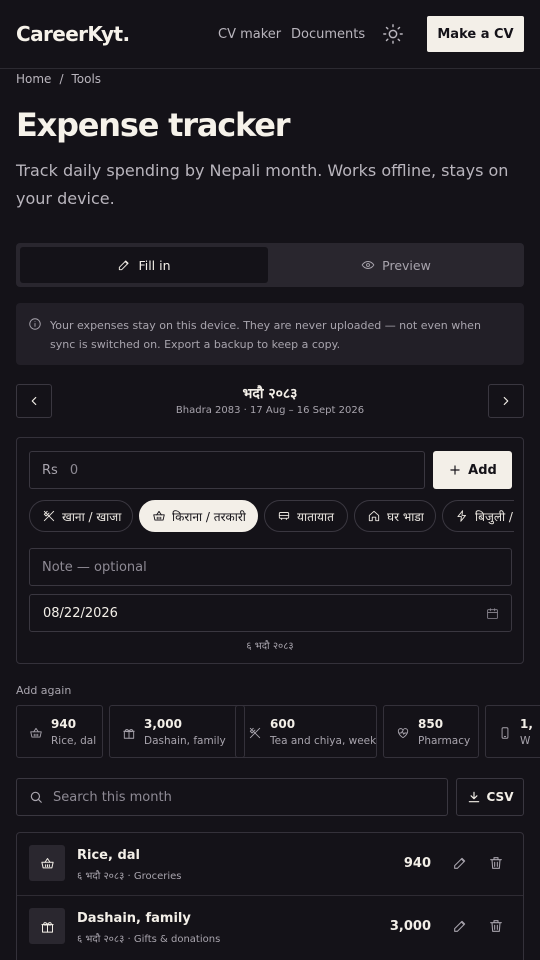  I want to click on chevron-left-icon, so click(34, 401).